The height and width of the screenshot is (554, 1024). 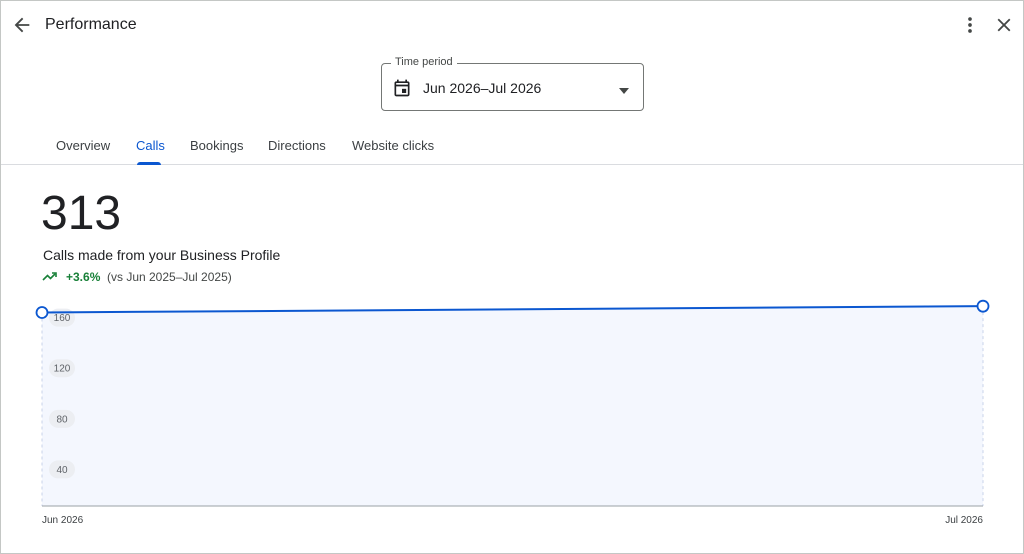 What do you see at coordinates (83, 145) in the screenshot?
I see `tab-overview: Overview` at bounding box center [83, 145].